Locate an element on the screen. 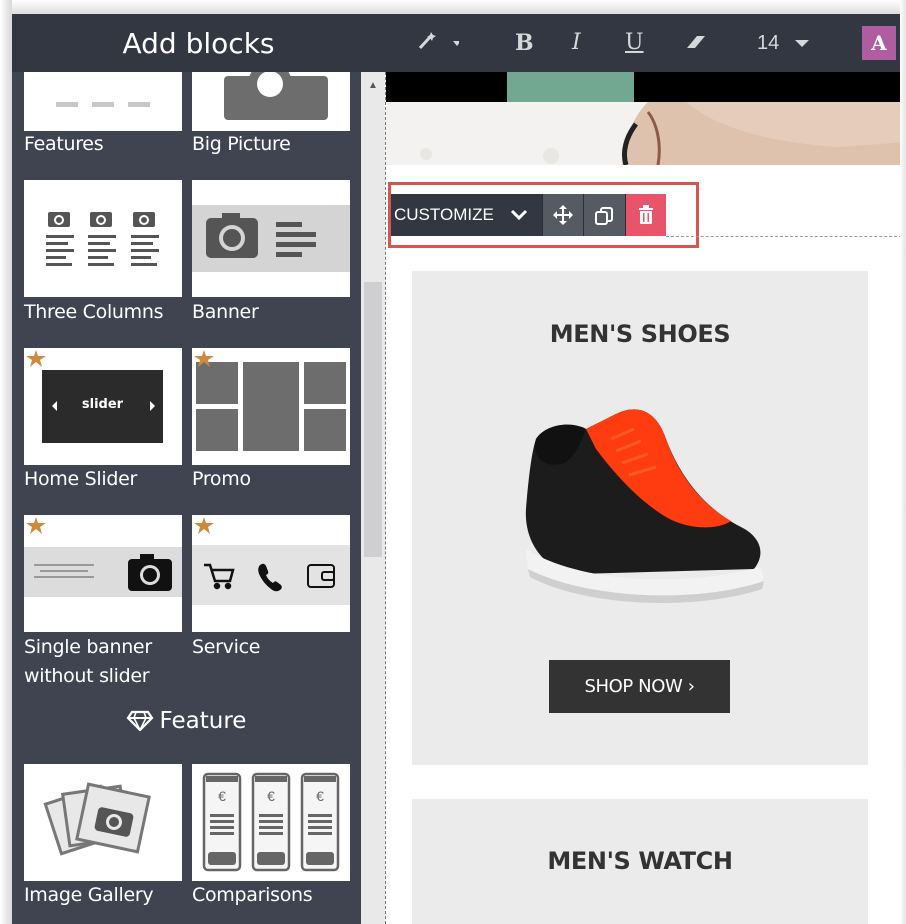 This screenshot has width=906, height=924. diamond-icon is located at coordinates (140, 720).